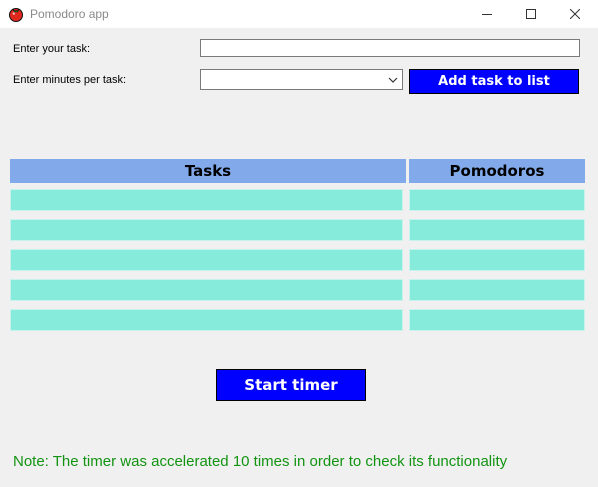 Image resolution: width=598 pixels, height=487 pixels. What do you see at coordinates (494, 81) in the screenshot?
I see `add-task-button: Add task to list` at bounding box center [494, 81].